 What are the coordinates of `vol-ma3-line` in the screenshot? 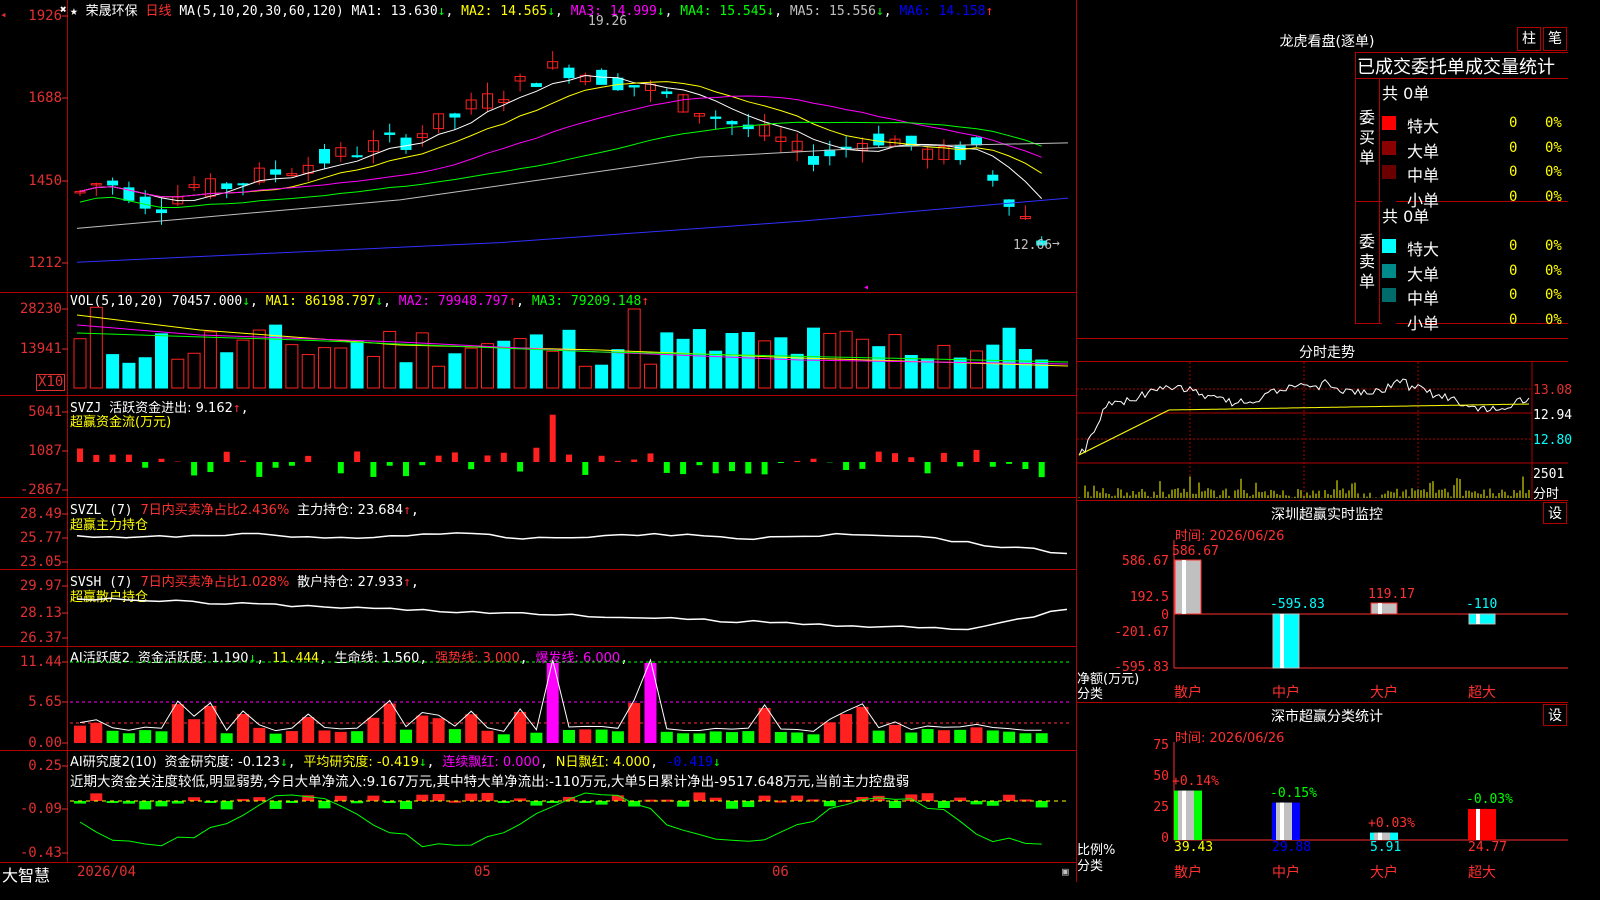 It's located at (572, 347).